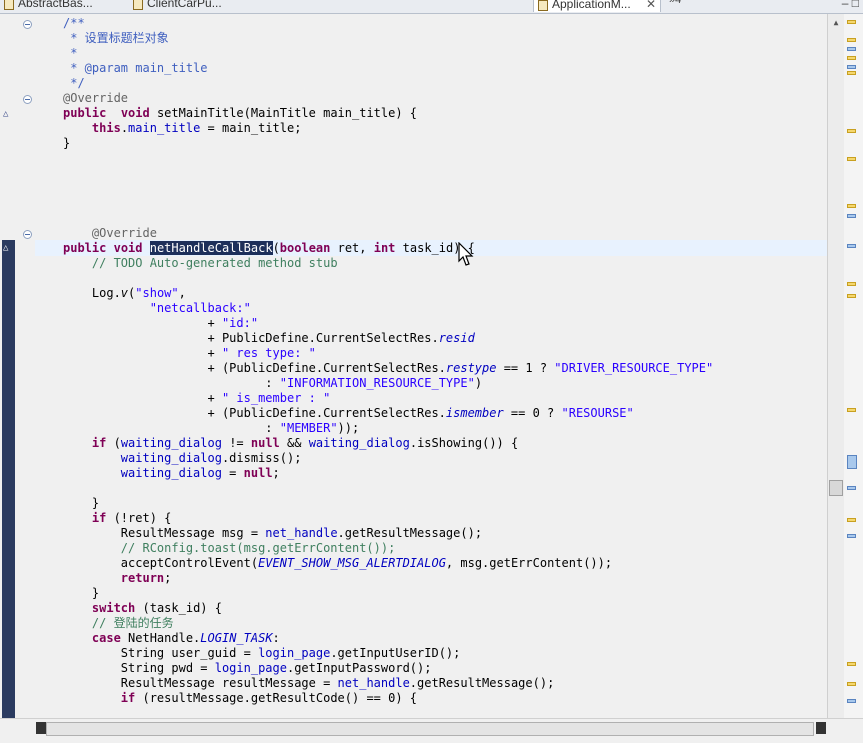 The width and height of the screenshot is (863, 743). Describe the element at coordinates (200, 683) in the screenshot. I see `code-token: ResultMessage resultMessage =` at that location.